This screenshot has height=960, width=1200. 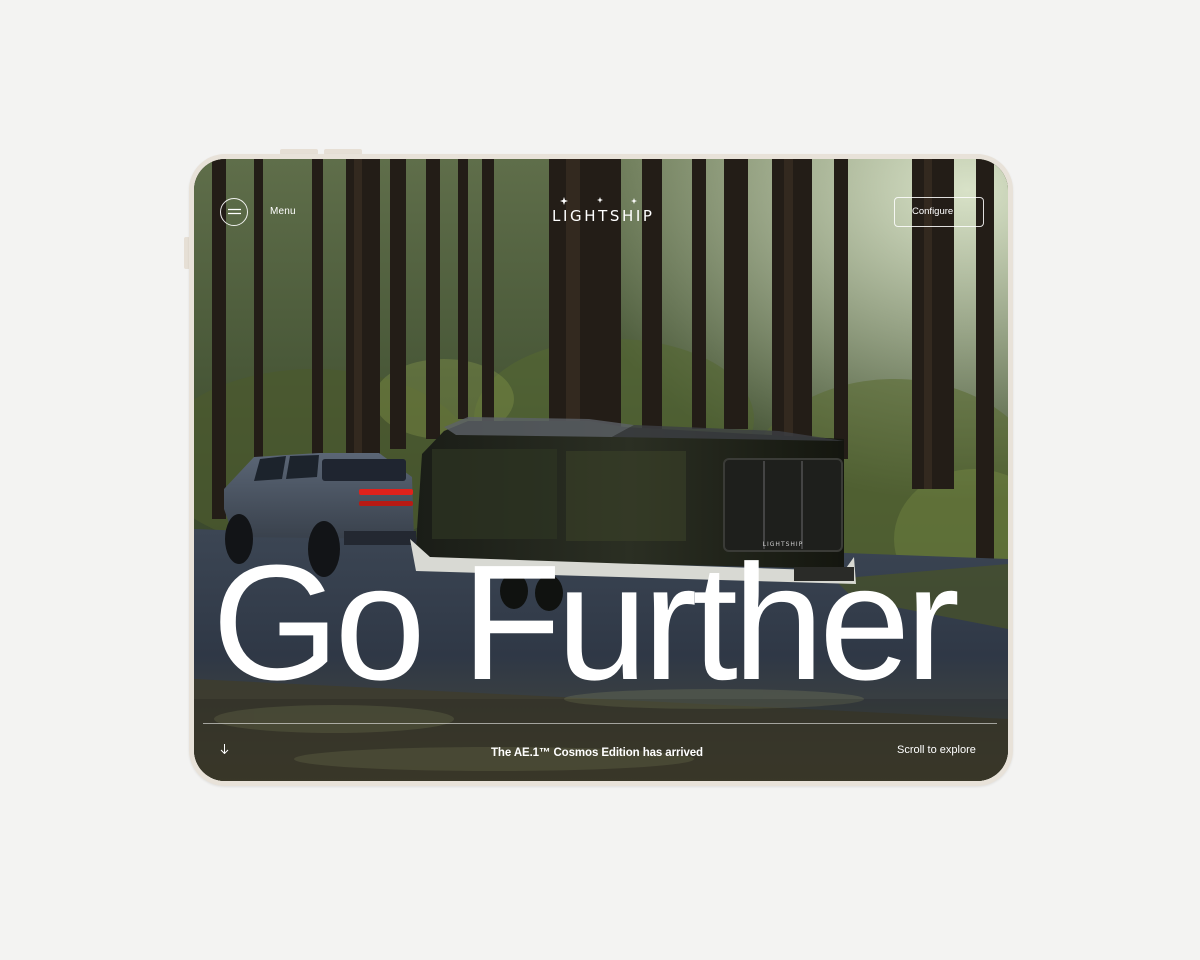 What do you see at coordinates (597, 753) in the screenshot?
I see `announcement-link: The AE.1™ Cosmos Edition has arrived` at bounding box center [597, 753].